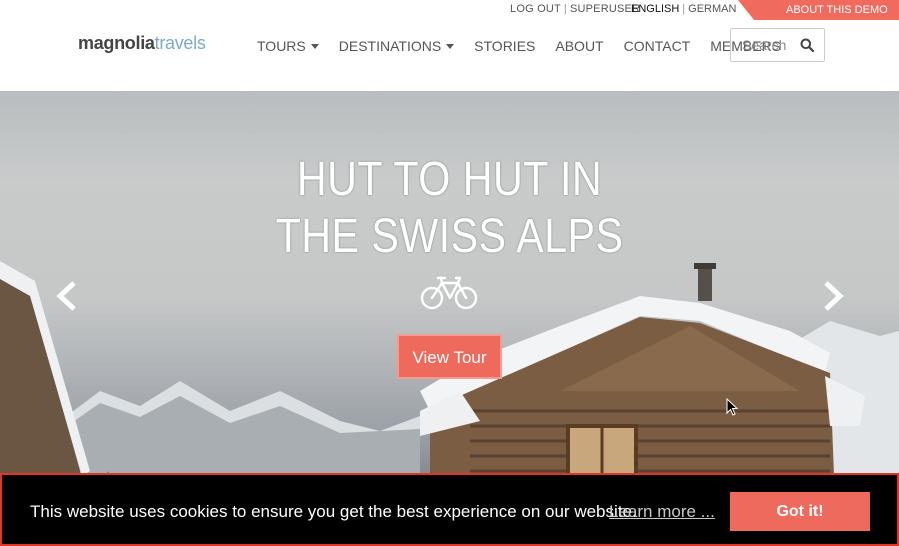  Describe the element at coordinates (67, 296) in the screenshot. I see `carousel-prev-icon` at that location.